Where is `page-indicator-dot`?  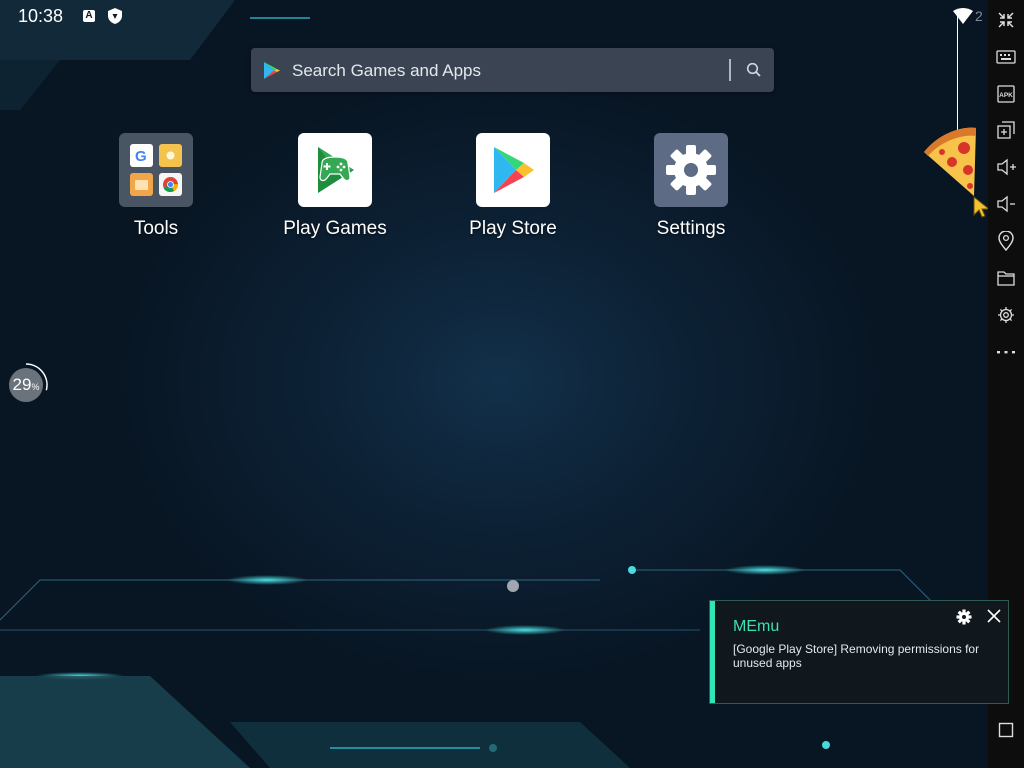
page-indicator-dot is located at coordinates (513, 586).